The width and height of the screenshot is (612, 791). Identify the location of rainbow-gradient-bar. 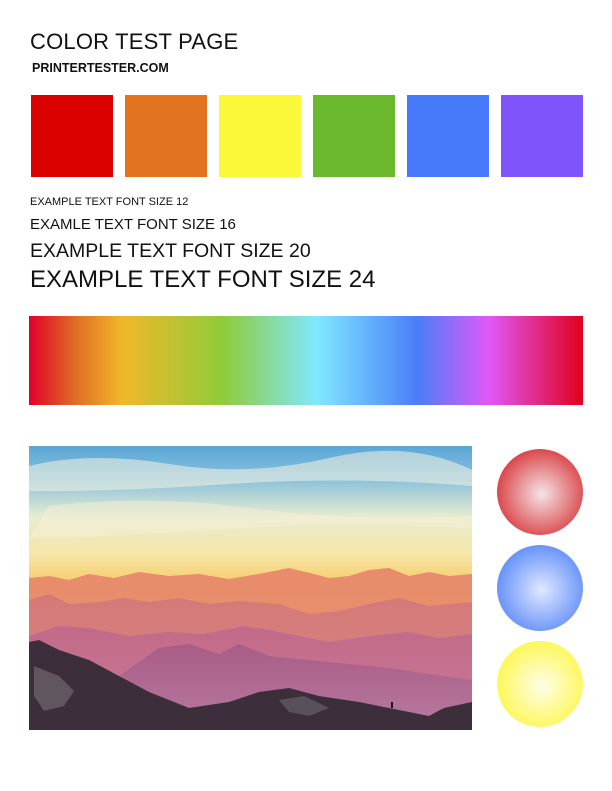
(306, 360).